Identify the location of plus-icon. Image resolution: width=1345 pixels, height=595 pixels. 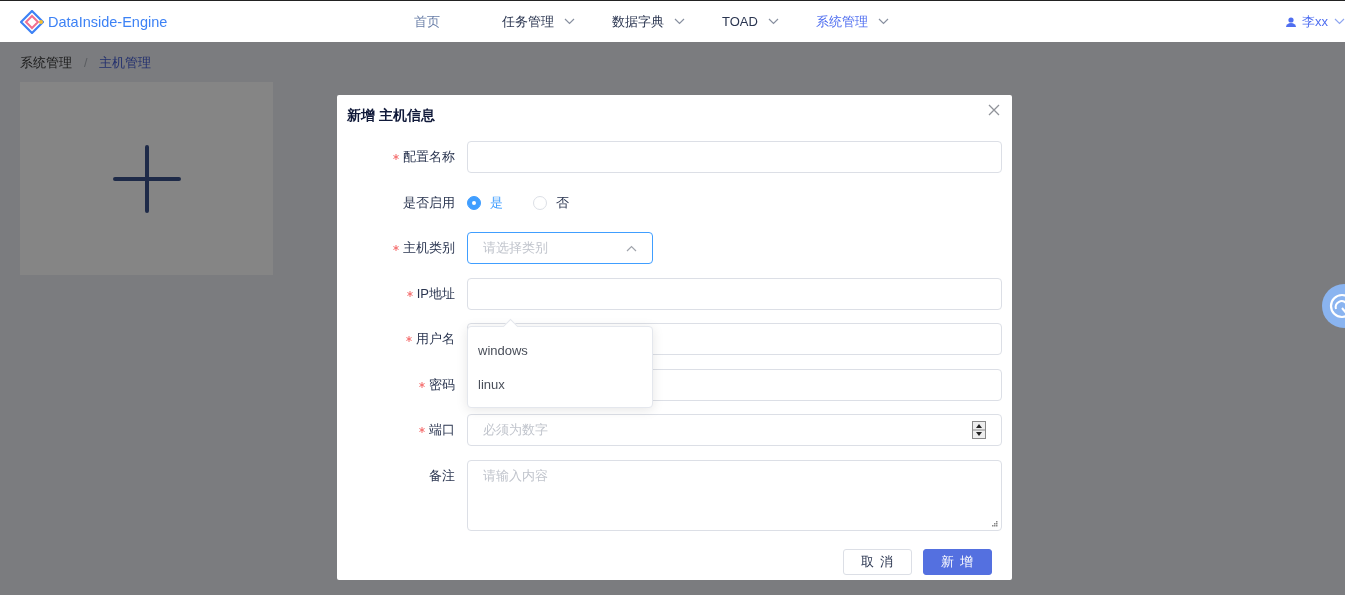
(146, 178).